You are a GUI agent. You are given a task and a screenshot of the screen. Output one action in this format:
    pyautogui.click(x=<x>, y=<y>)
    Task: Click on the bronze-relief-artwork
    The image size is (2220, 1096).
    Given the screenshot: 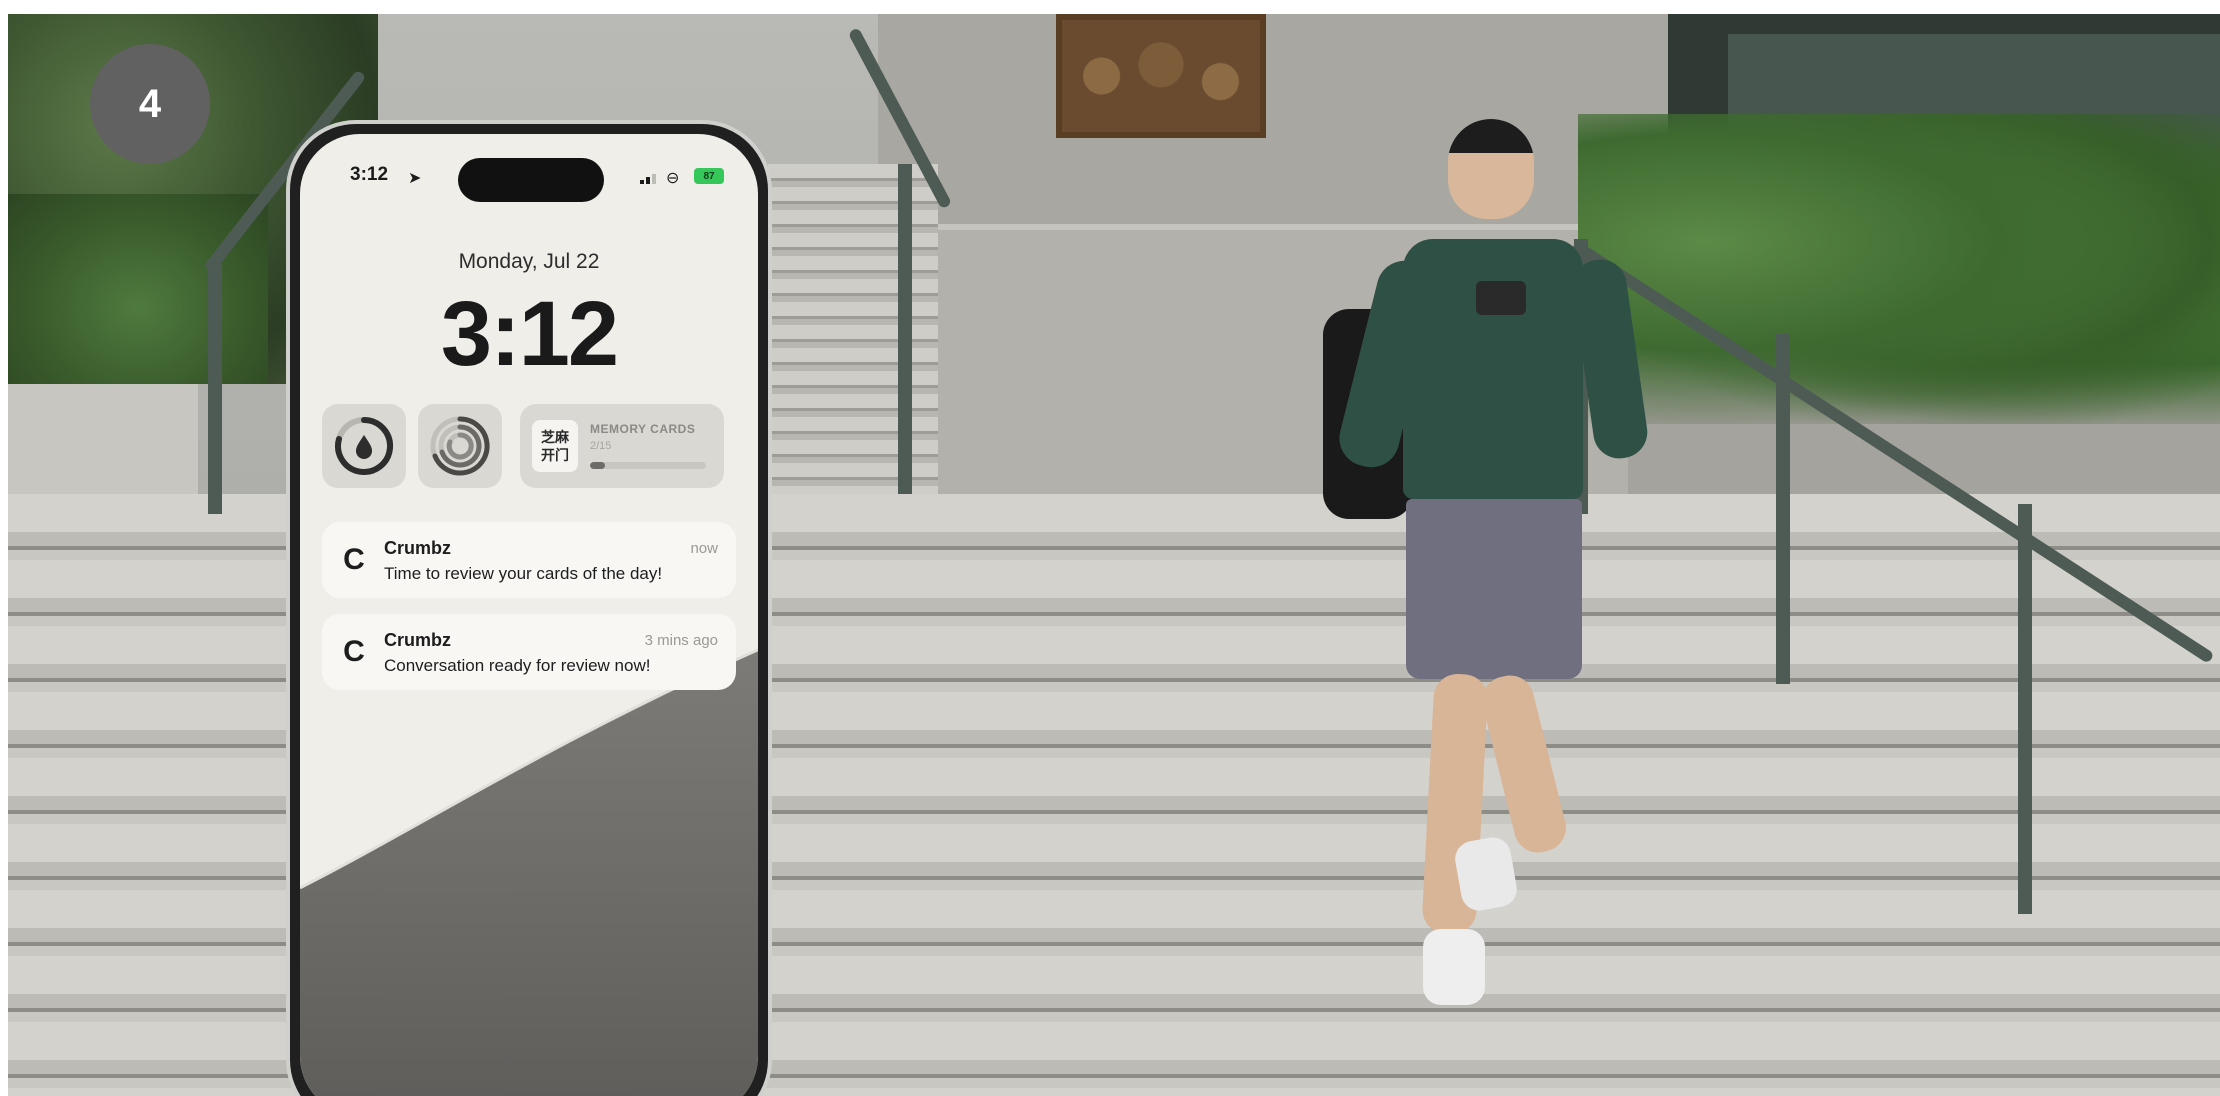 What is the action you would take?
    pyautogui.click(x=1161, y=76)
    